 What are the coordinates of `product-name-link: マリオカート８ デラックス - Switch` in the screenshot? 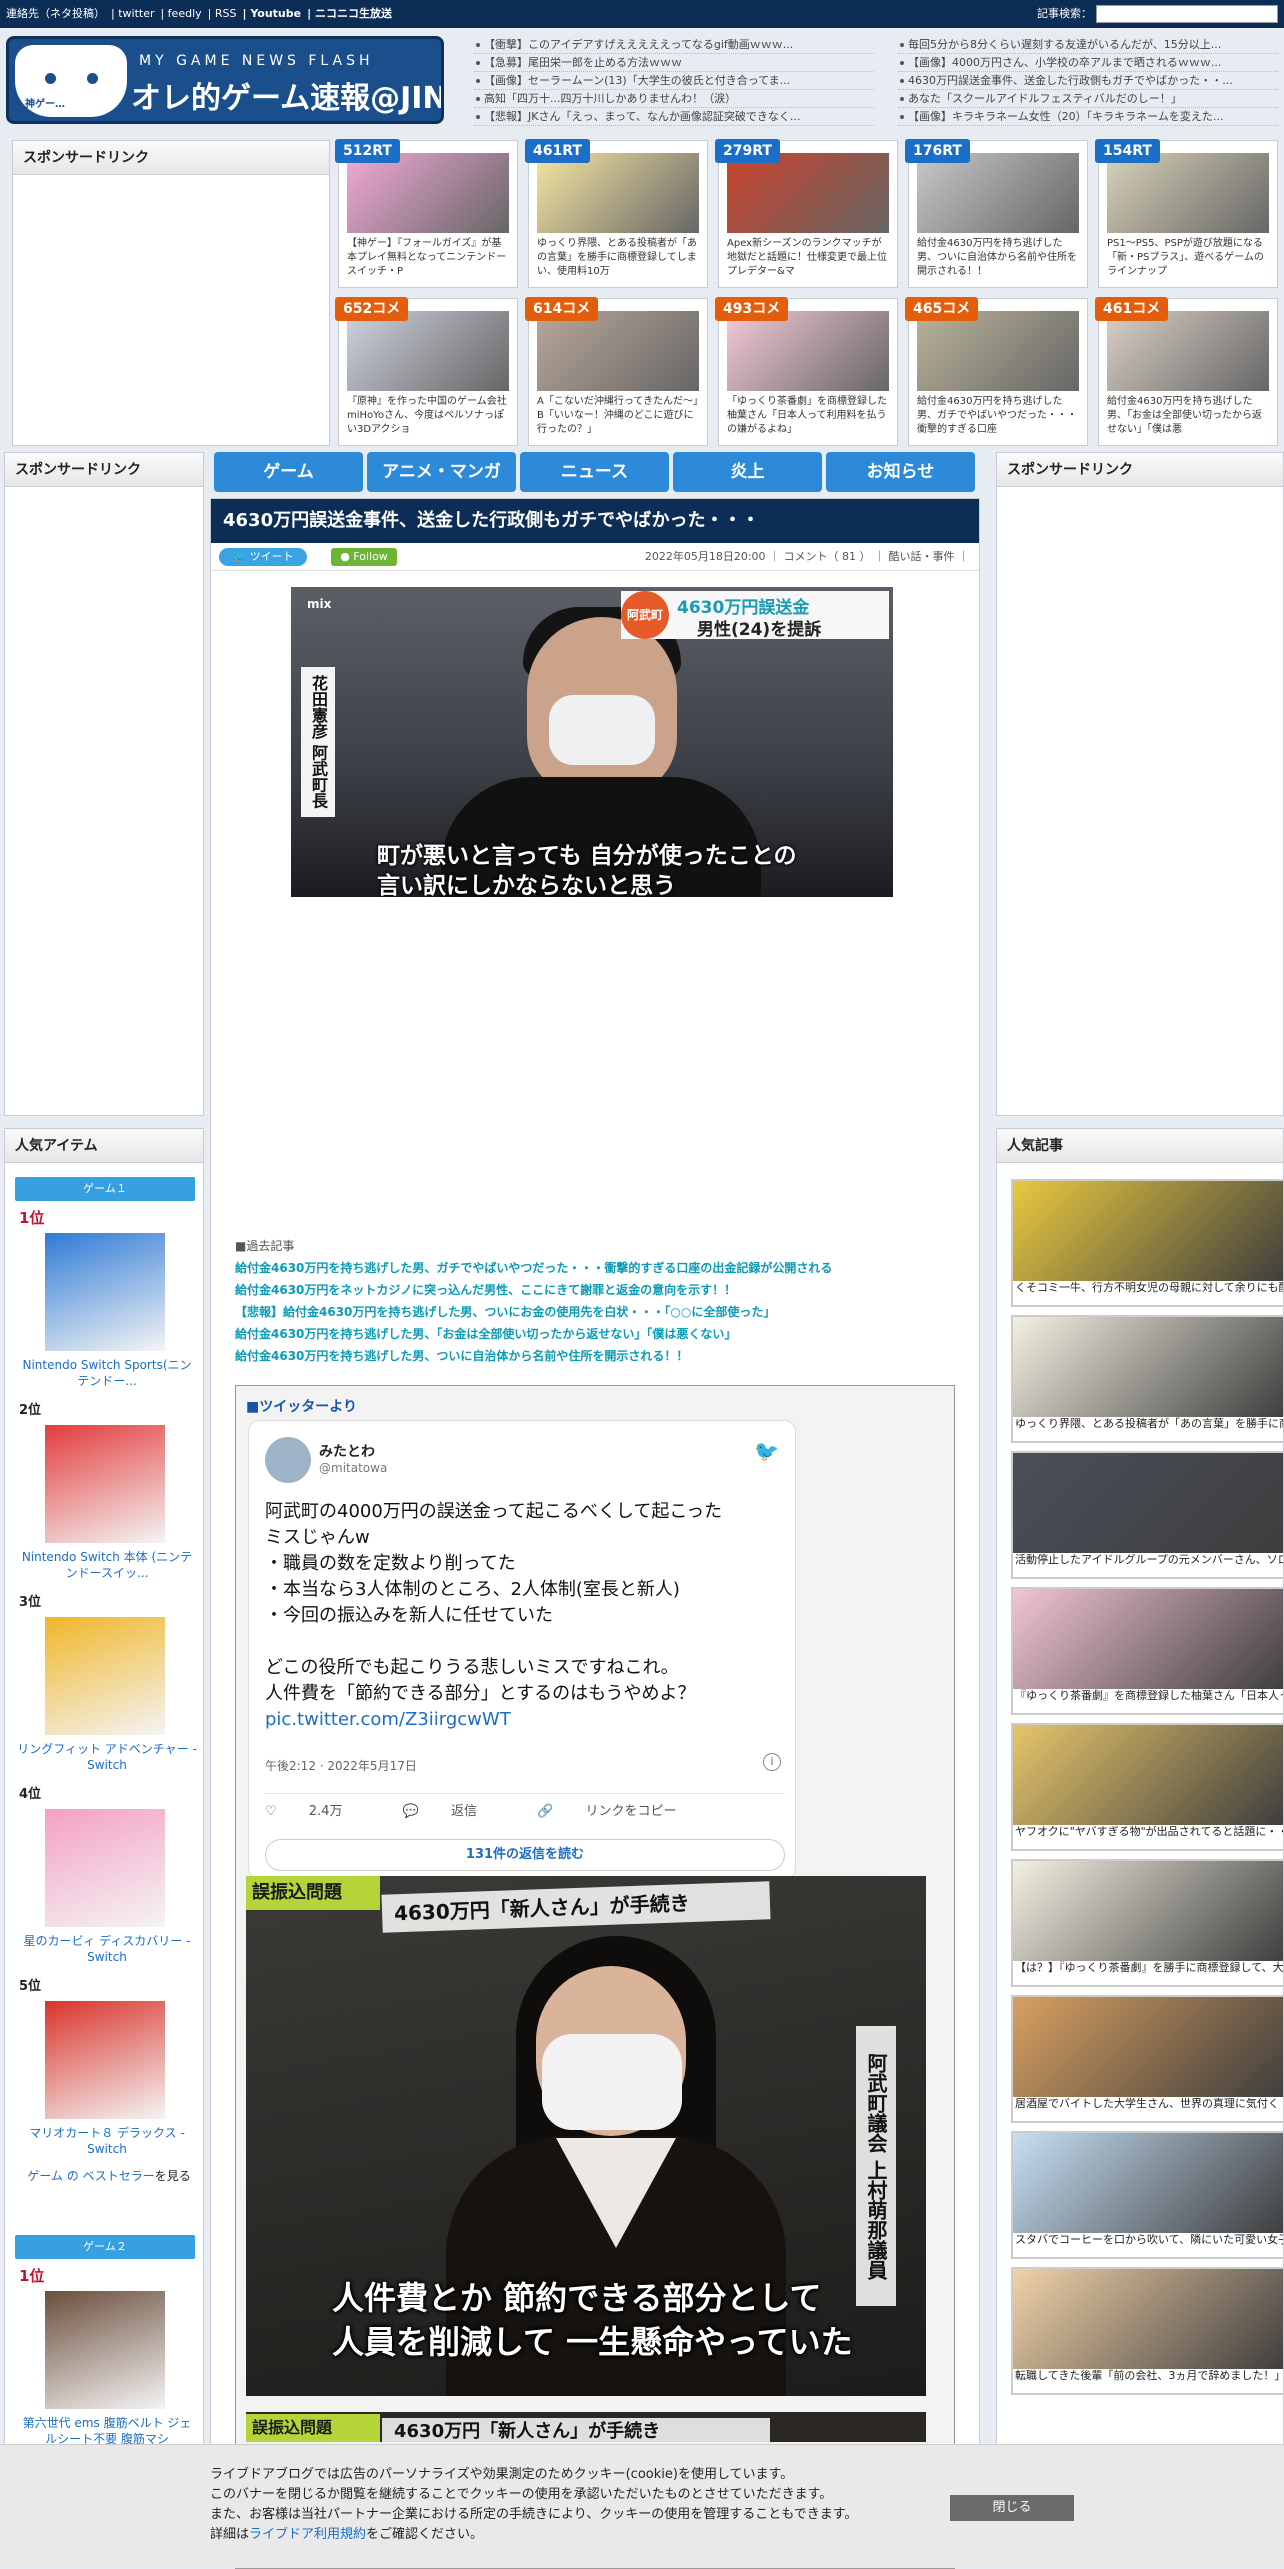 It's located at (107, 2141).